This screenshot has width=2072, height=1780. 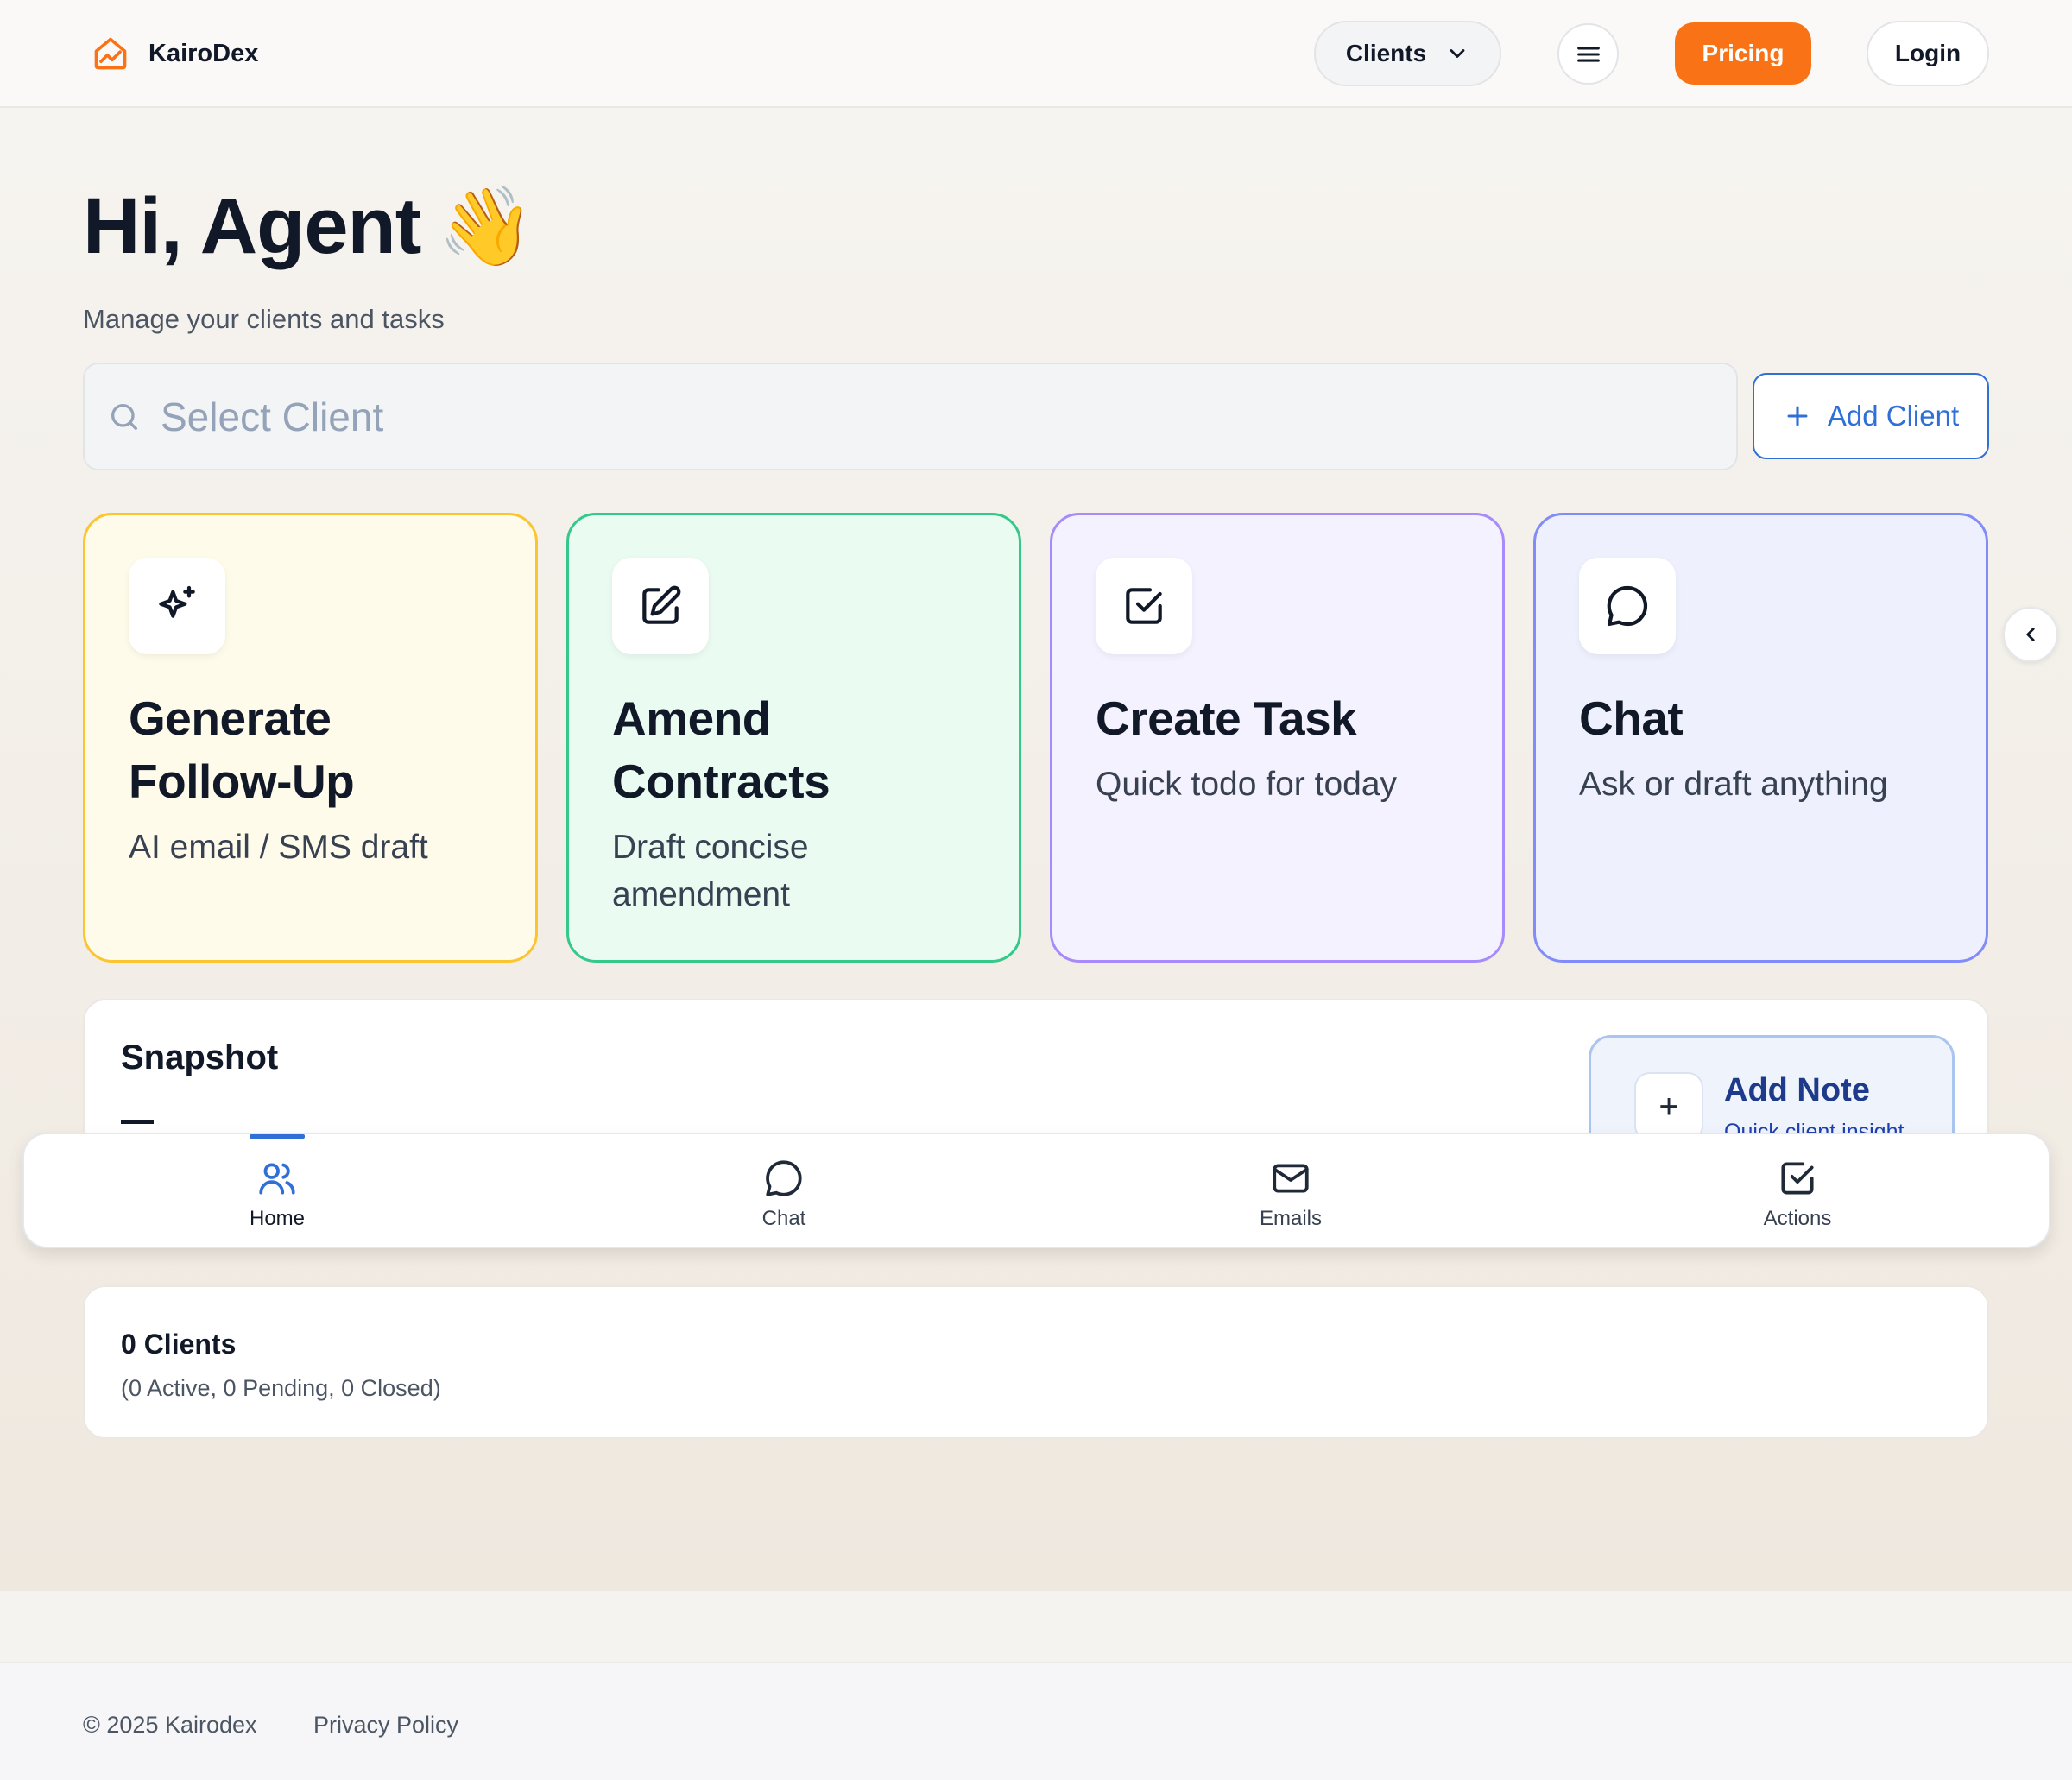 What do you see at coordinates (1247, 785) in the screenshot?
I see `card-description: Quick todo for today` at bounding box center [1247, 785].